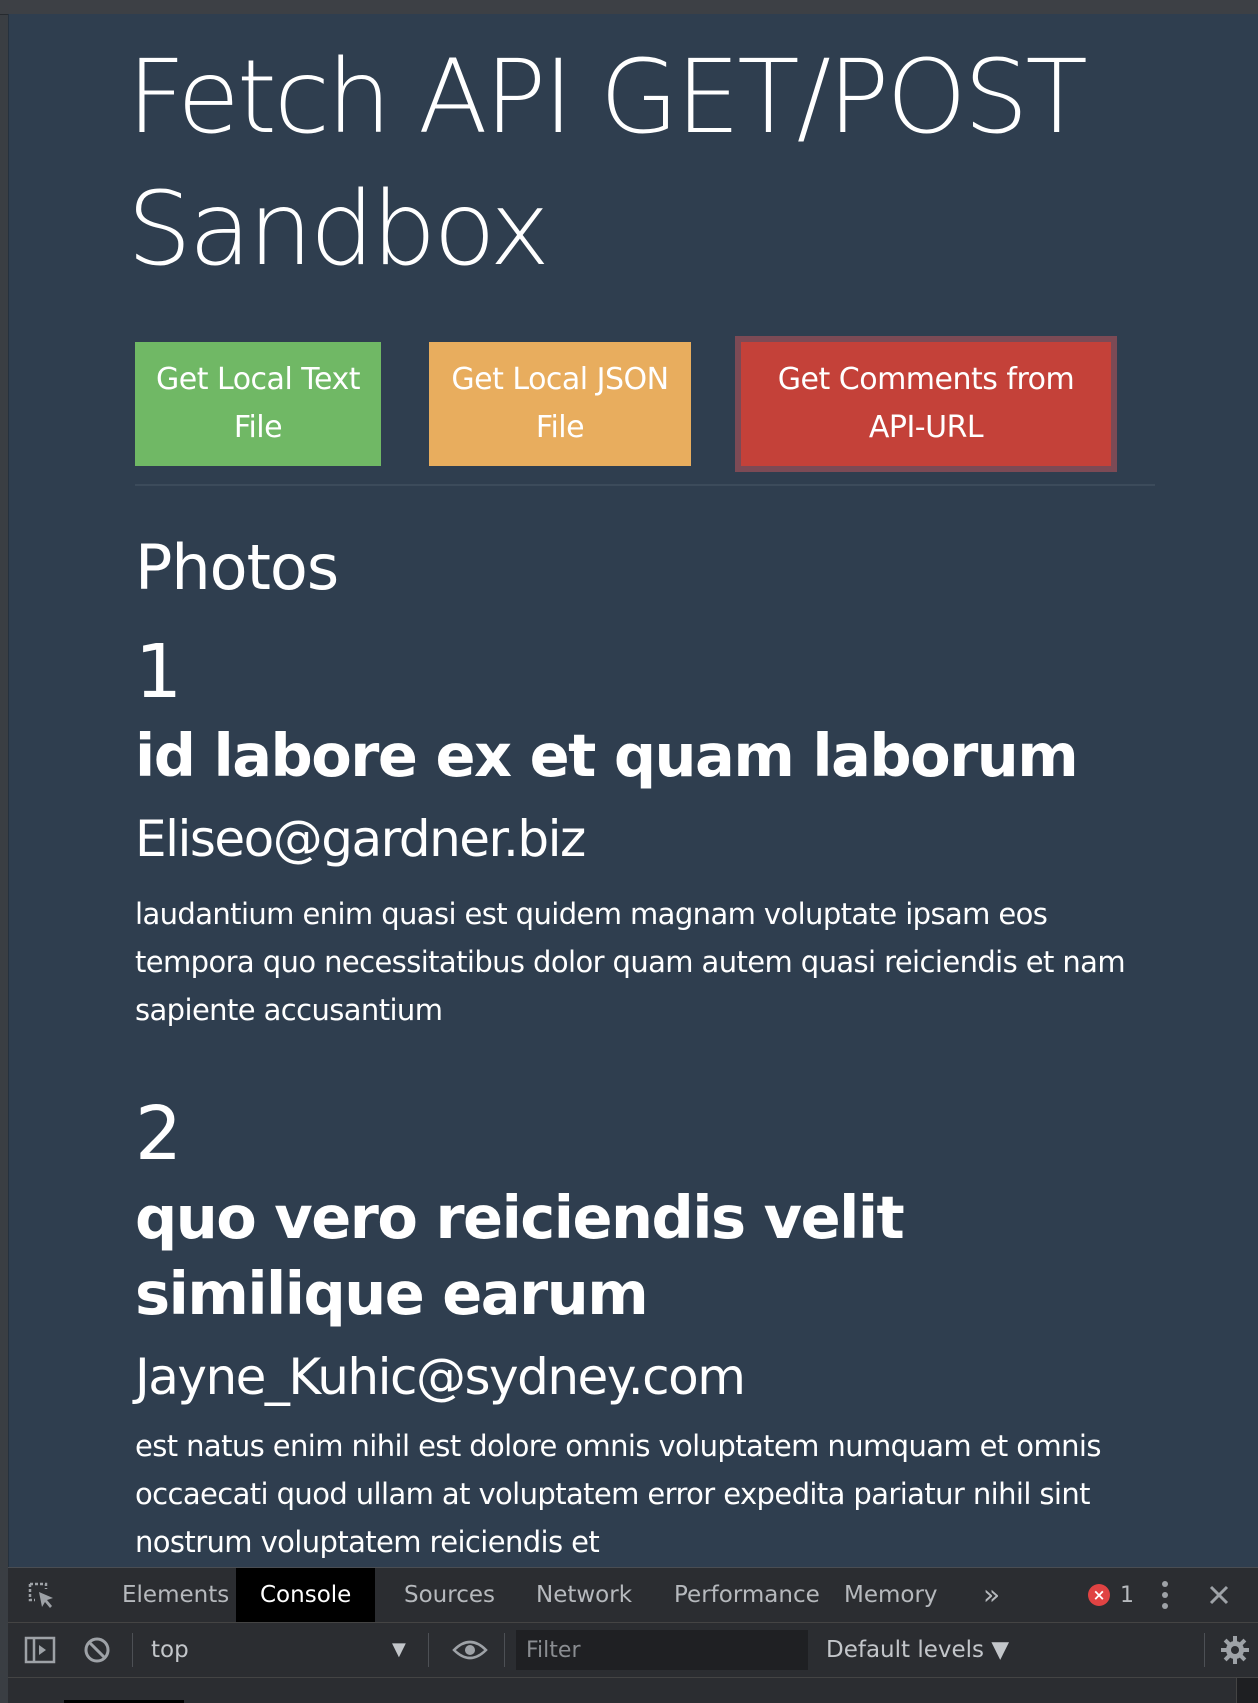 Image resolution: width=1258 pixels, height=1703 pixels. What do you see at coordinates (991, 1595) in the screenshot?
I see `more-tabs-button: »` at bounding box center [991, 1595].